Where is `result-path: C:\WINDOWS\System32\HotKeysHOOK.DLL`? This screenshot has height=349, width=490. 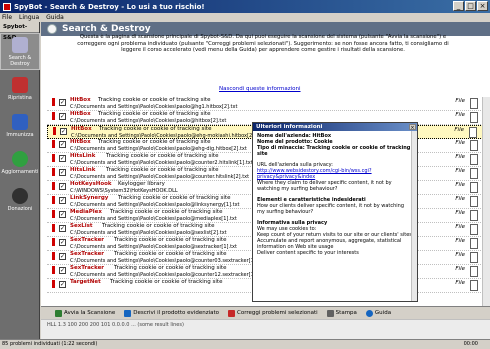 result-path: C:\WINDOWS\System32\HotKeysHOOK.DLL is located at coordinates (124, 191).